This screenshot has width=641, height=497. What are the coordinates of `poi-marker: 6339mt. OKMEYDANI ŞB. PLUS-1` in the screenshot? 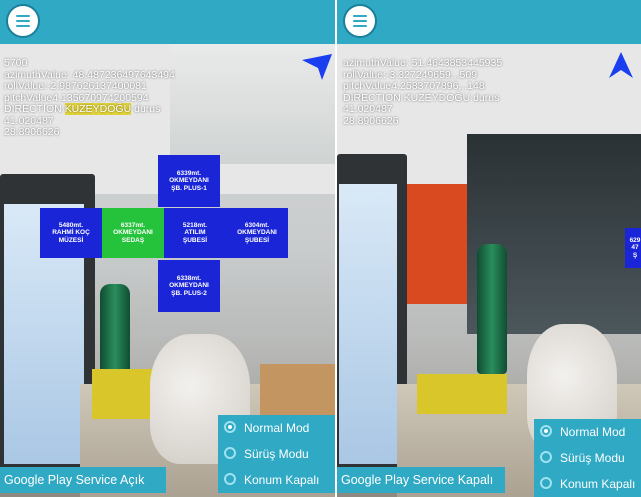 It's located at (189, 181).